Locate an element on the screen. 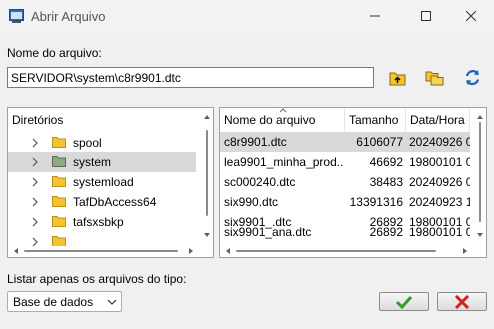 The width and height of the screenshot is (494, 329). column-header-date: Data/Hora is located at coordinates (438, 119).